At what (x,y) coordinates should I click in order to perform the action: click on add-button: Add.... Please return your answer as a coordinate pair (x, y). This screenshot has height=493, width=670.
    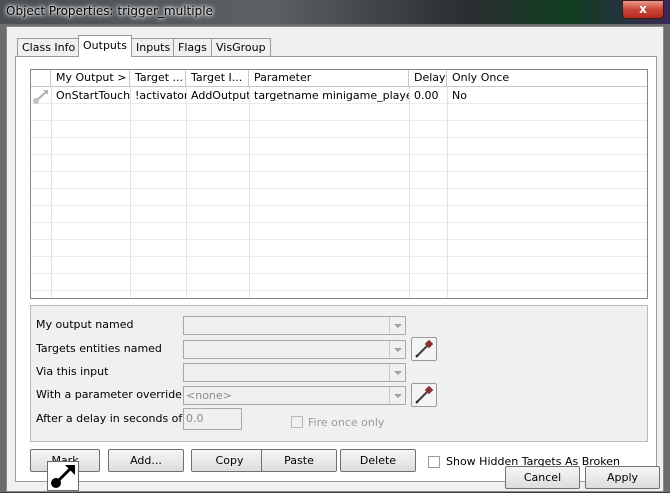
    Looking at the image, I should click on (146, 460).